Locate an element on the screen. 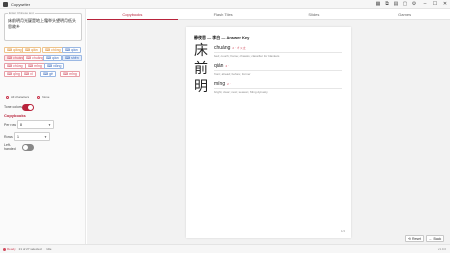  pinyin-chip: ⌨ shēn is located at coordinates (72, 58).